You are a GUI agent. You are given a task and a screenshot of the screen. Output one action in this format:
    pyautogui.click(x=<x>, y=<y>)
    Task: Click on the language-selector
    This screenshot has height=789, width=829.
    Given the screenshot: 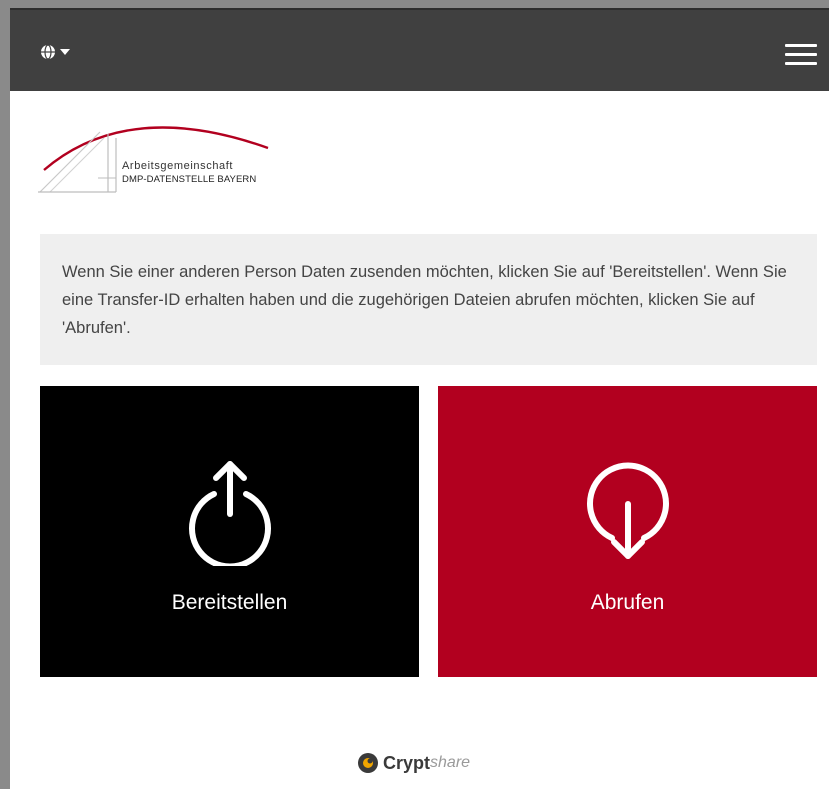 What is the action you would take?
    pyautogui.click(x=55, y=52)
    